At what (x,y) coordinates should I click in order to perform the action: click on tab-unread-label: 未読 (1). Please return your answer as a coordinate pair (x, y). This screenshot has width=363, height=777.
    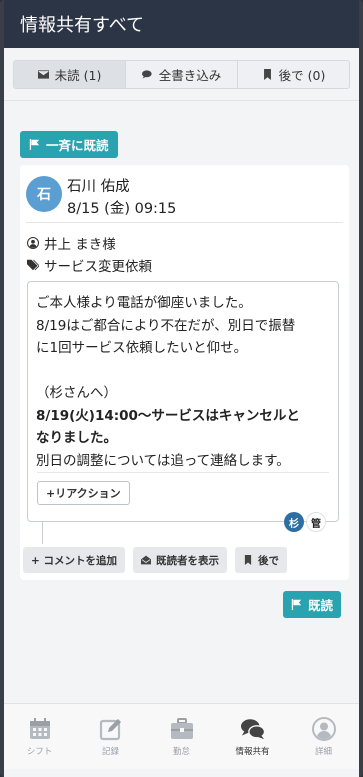
    Looking at the image, I should click on (78, 75).